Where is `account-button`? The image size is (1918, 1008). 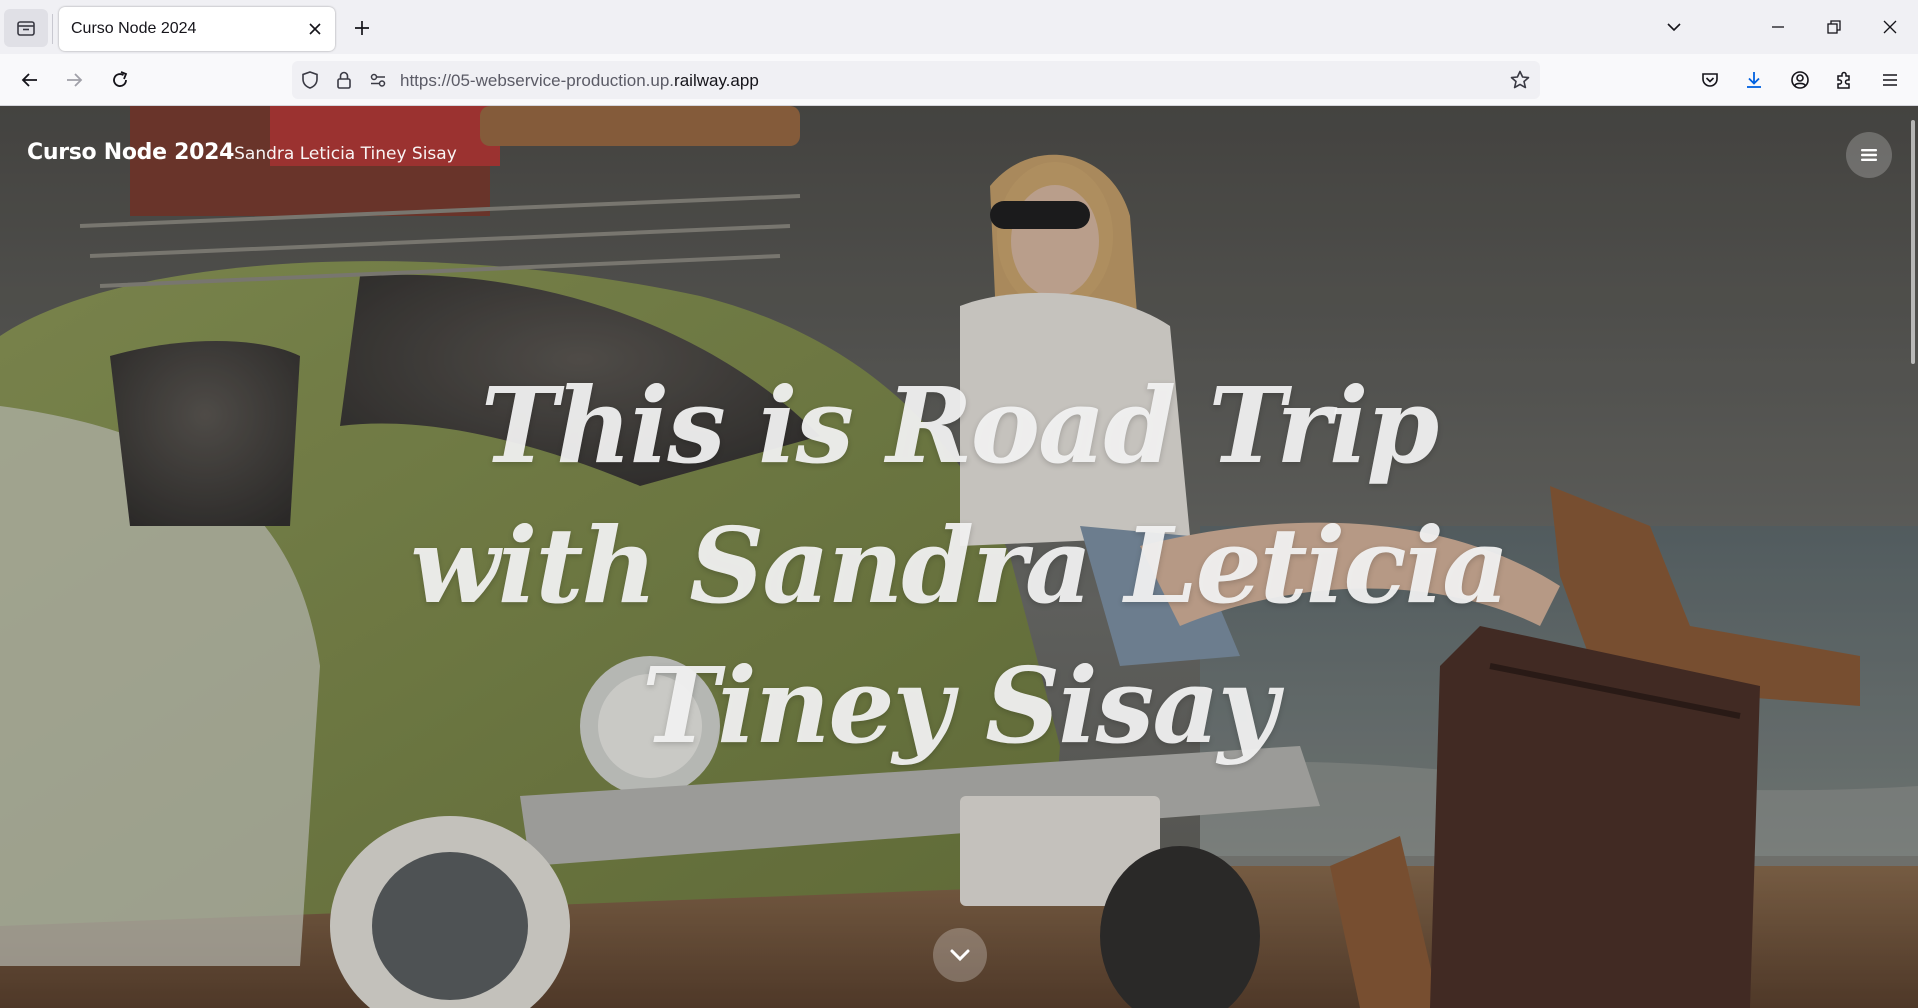
account-button is located at coordinates (1800, 80).